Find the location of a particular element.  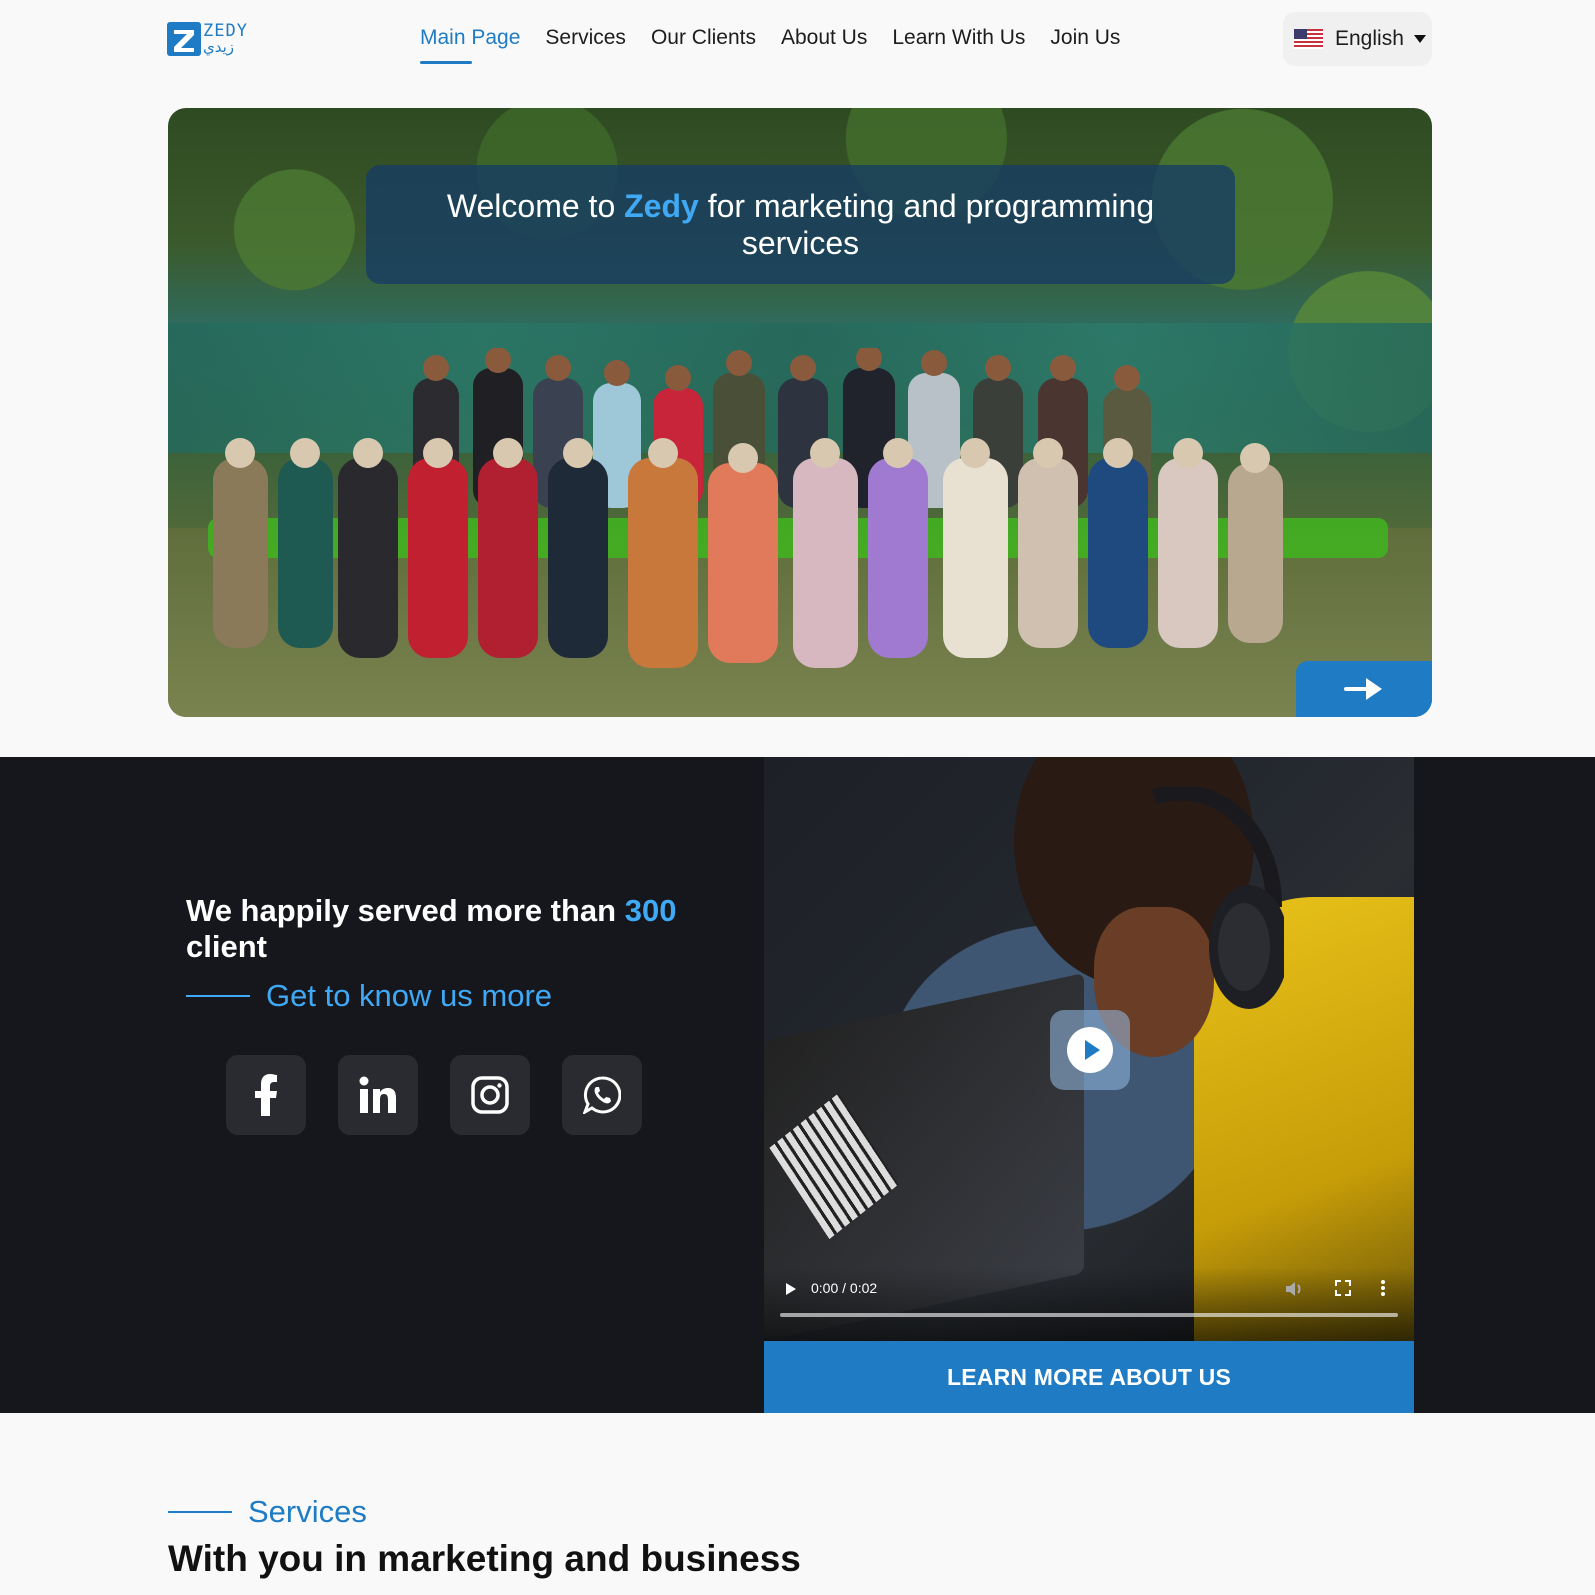

arrow-right-icon is located at coordinates (1363, 689).